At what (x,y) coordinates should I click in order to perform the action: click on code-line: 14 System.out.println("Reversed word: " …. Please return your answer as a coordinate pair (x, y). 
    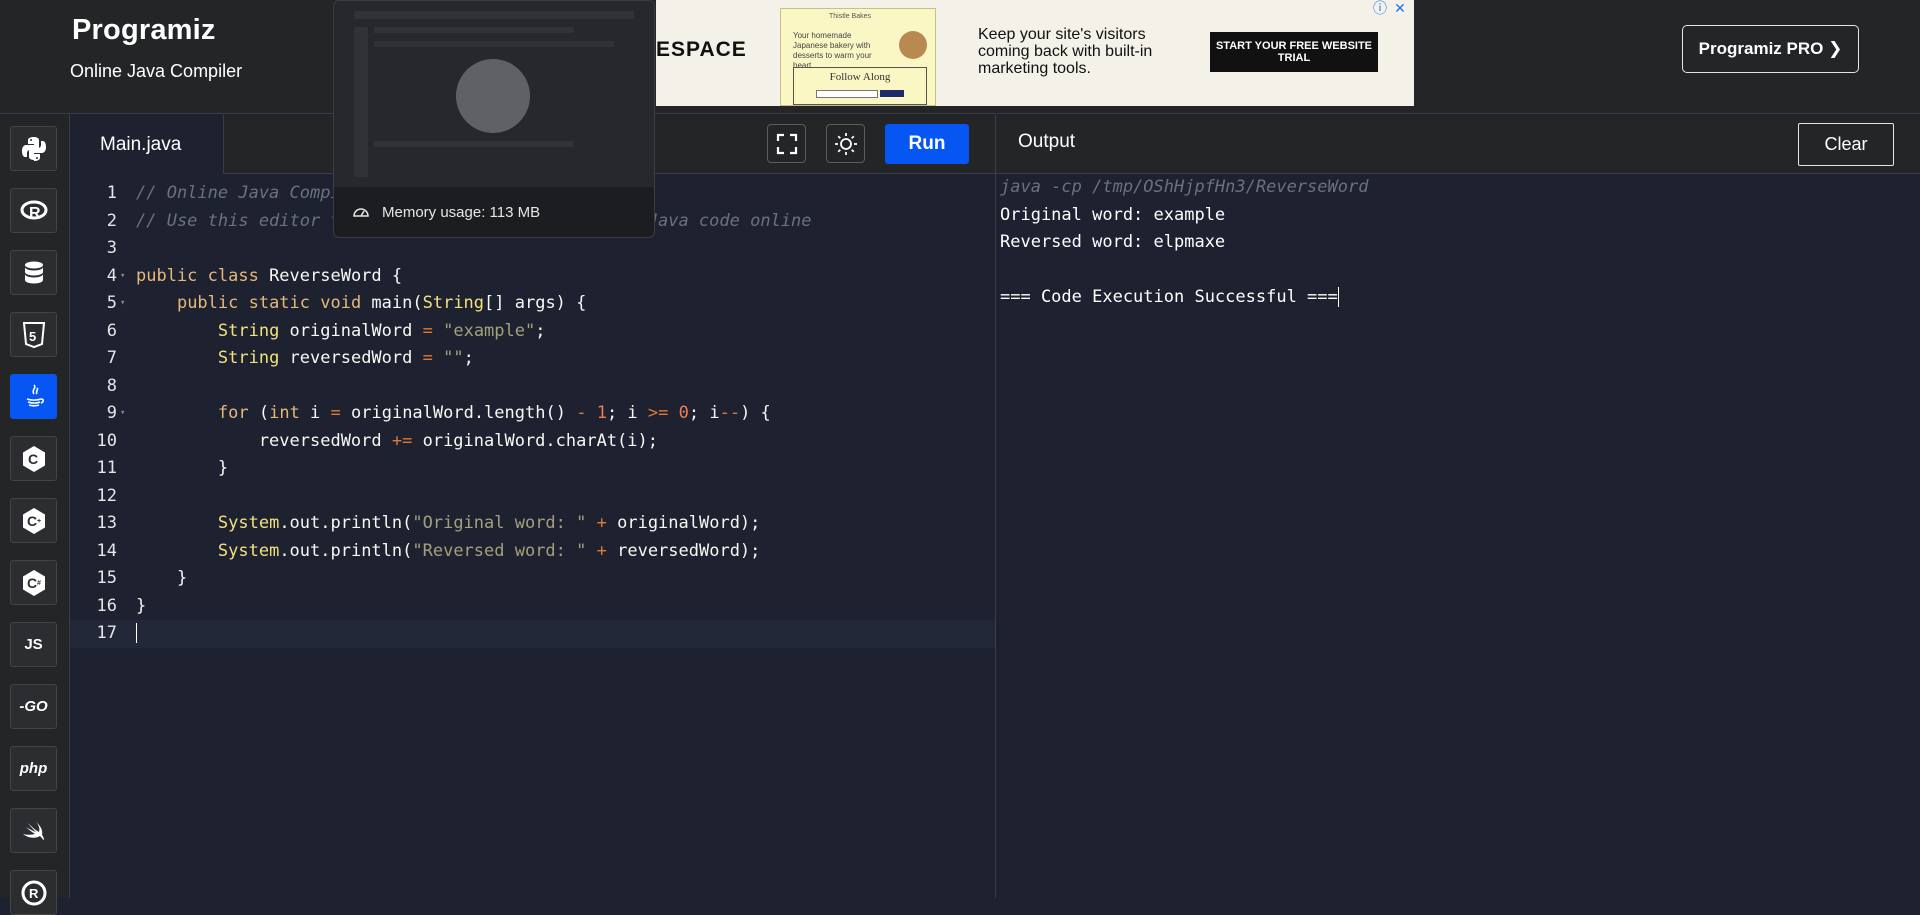
    Looking at the image, I should click on (532, 552).